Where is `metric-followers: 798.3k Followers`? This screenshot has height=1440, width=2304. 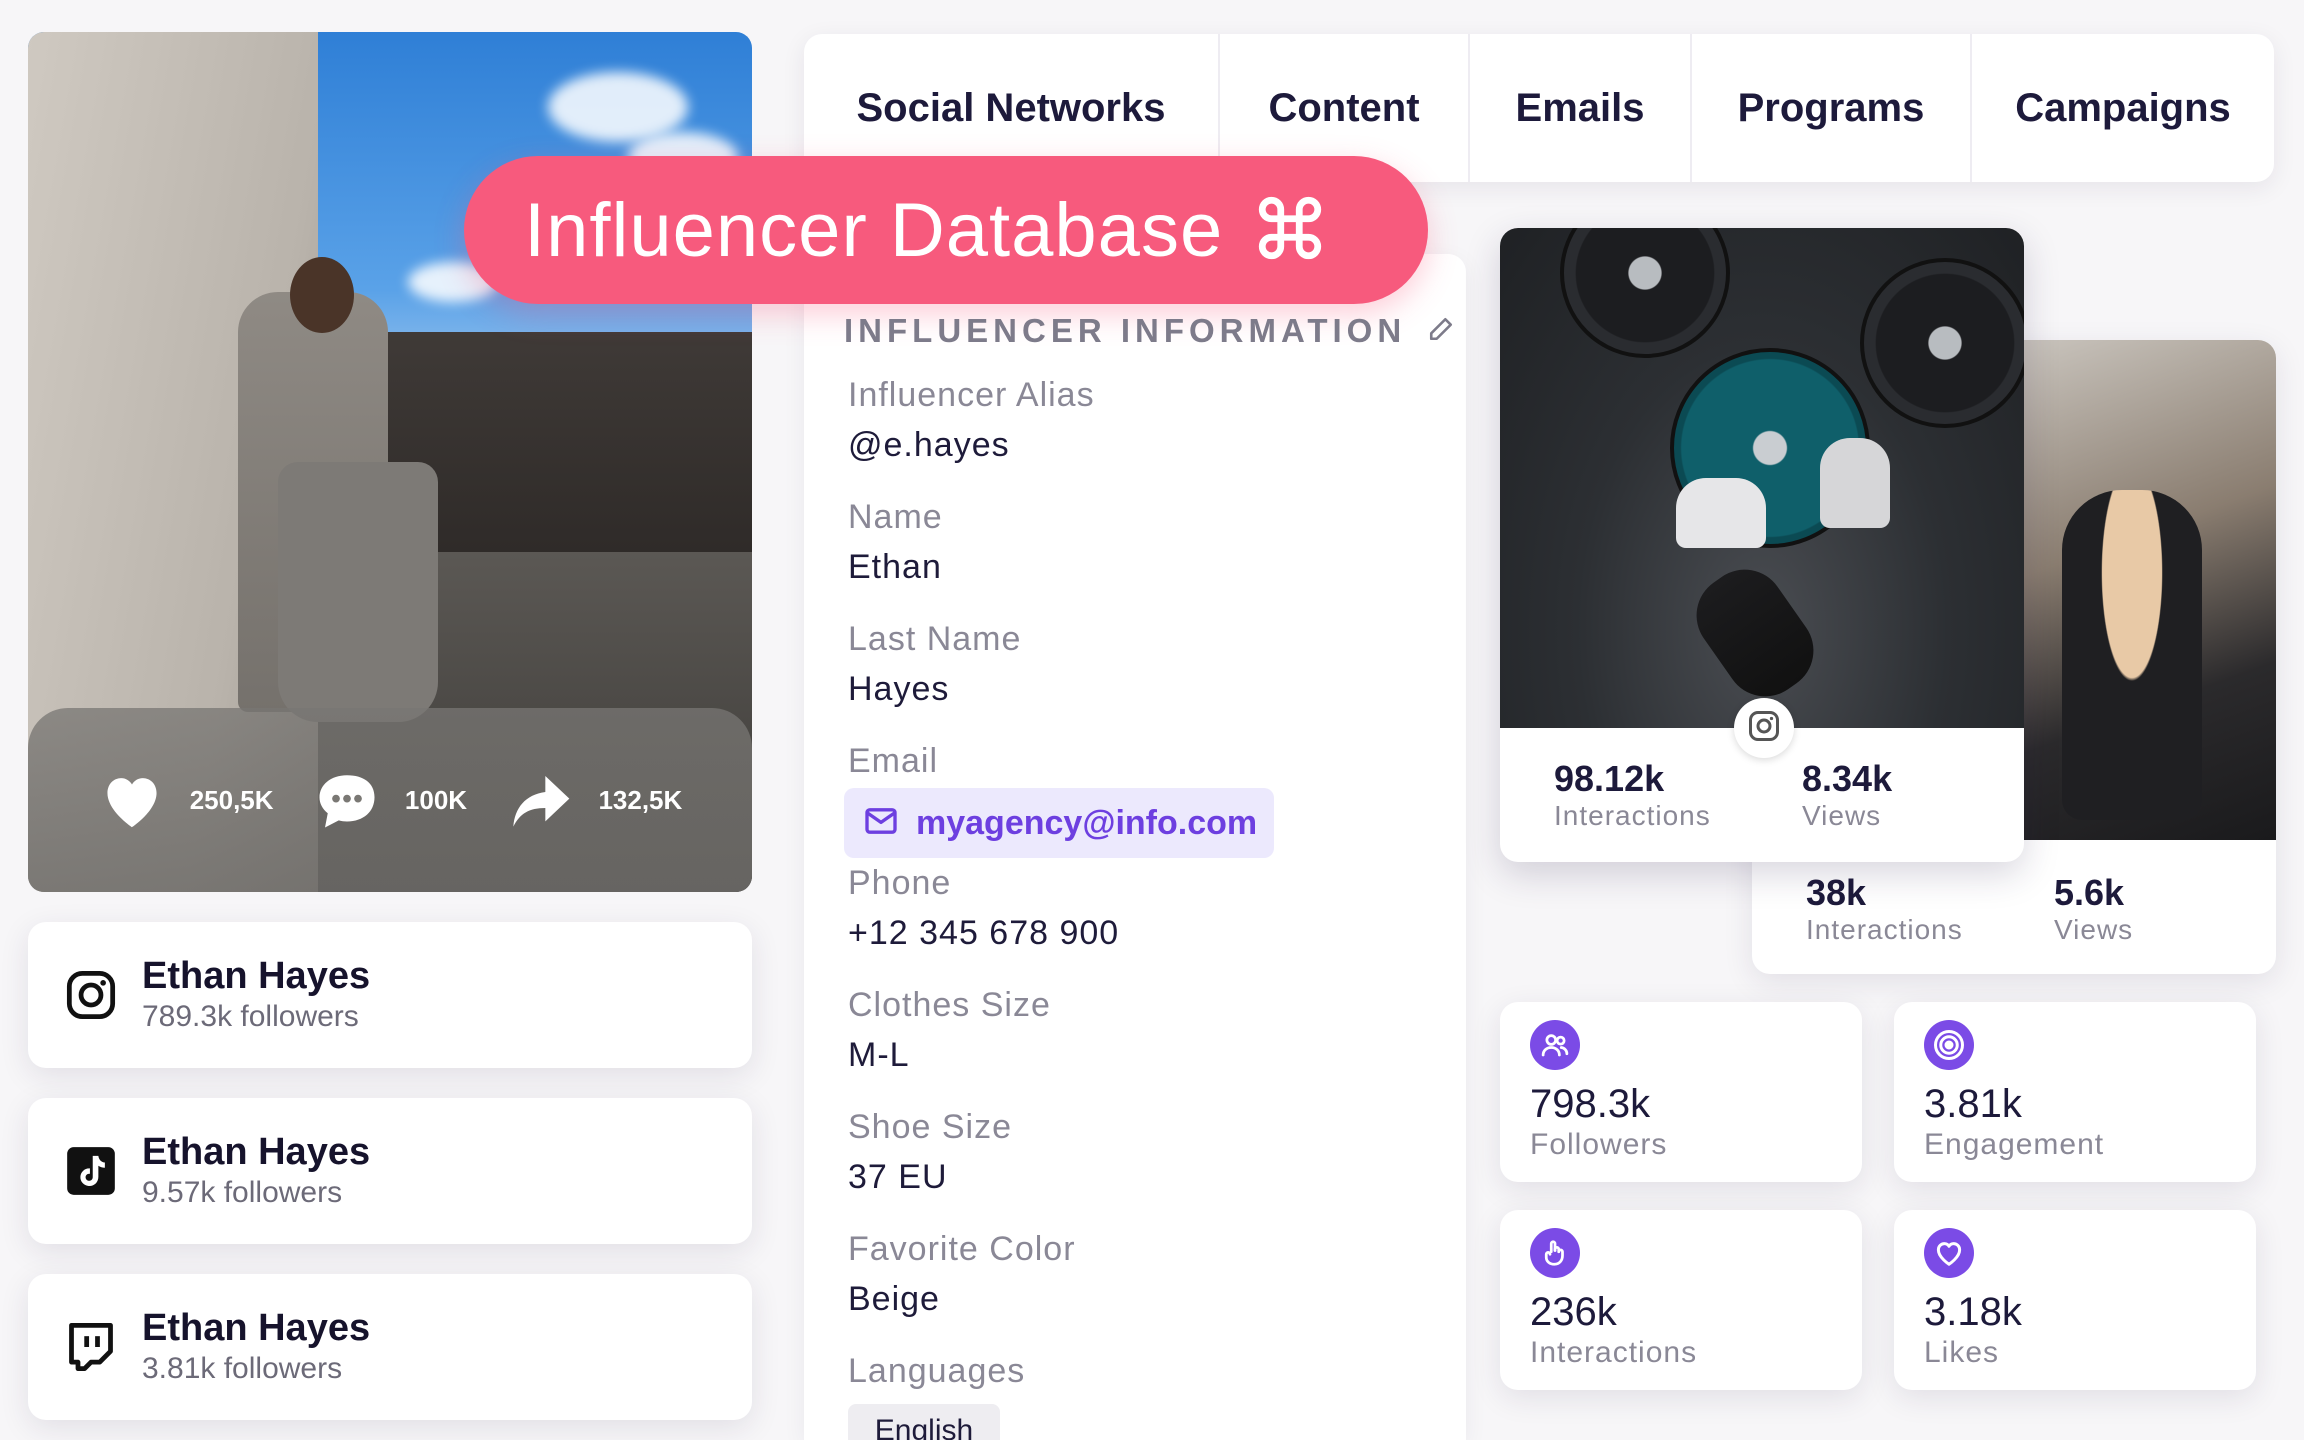 metric-followers: 798.3k Followers is located at coordinates (1681, 1092).